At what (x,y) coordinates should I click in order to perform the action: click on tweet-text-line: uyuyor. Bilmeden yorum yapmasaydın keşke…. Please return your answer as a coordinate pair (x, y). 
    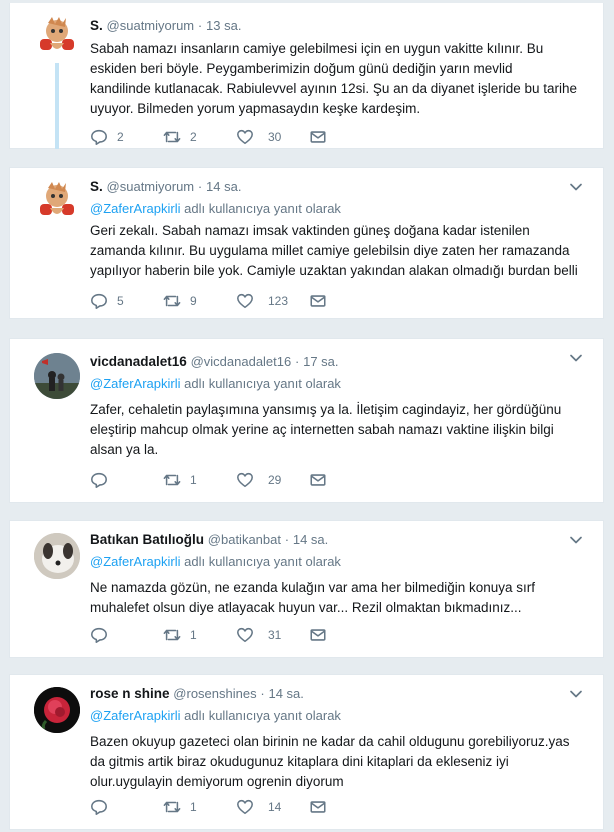
    Looking at the image, I should click on (255, 108).